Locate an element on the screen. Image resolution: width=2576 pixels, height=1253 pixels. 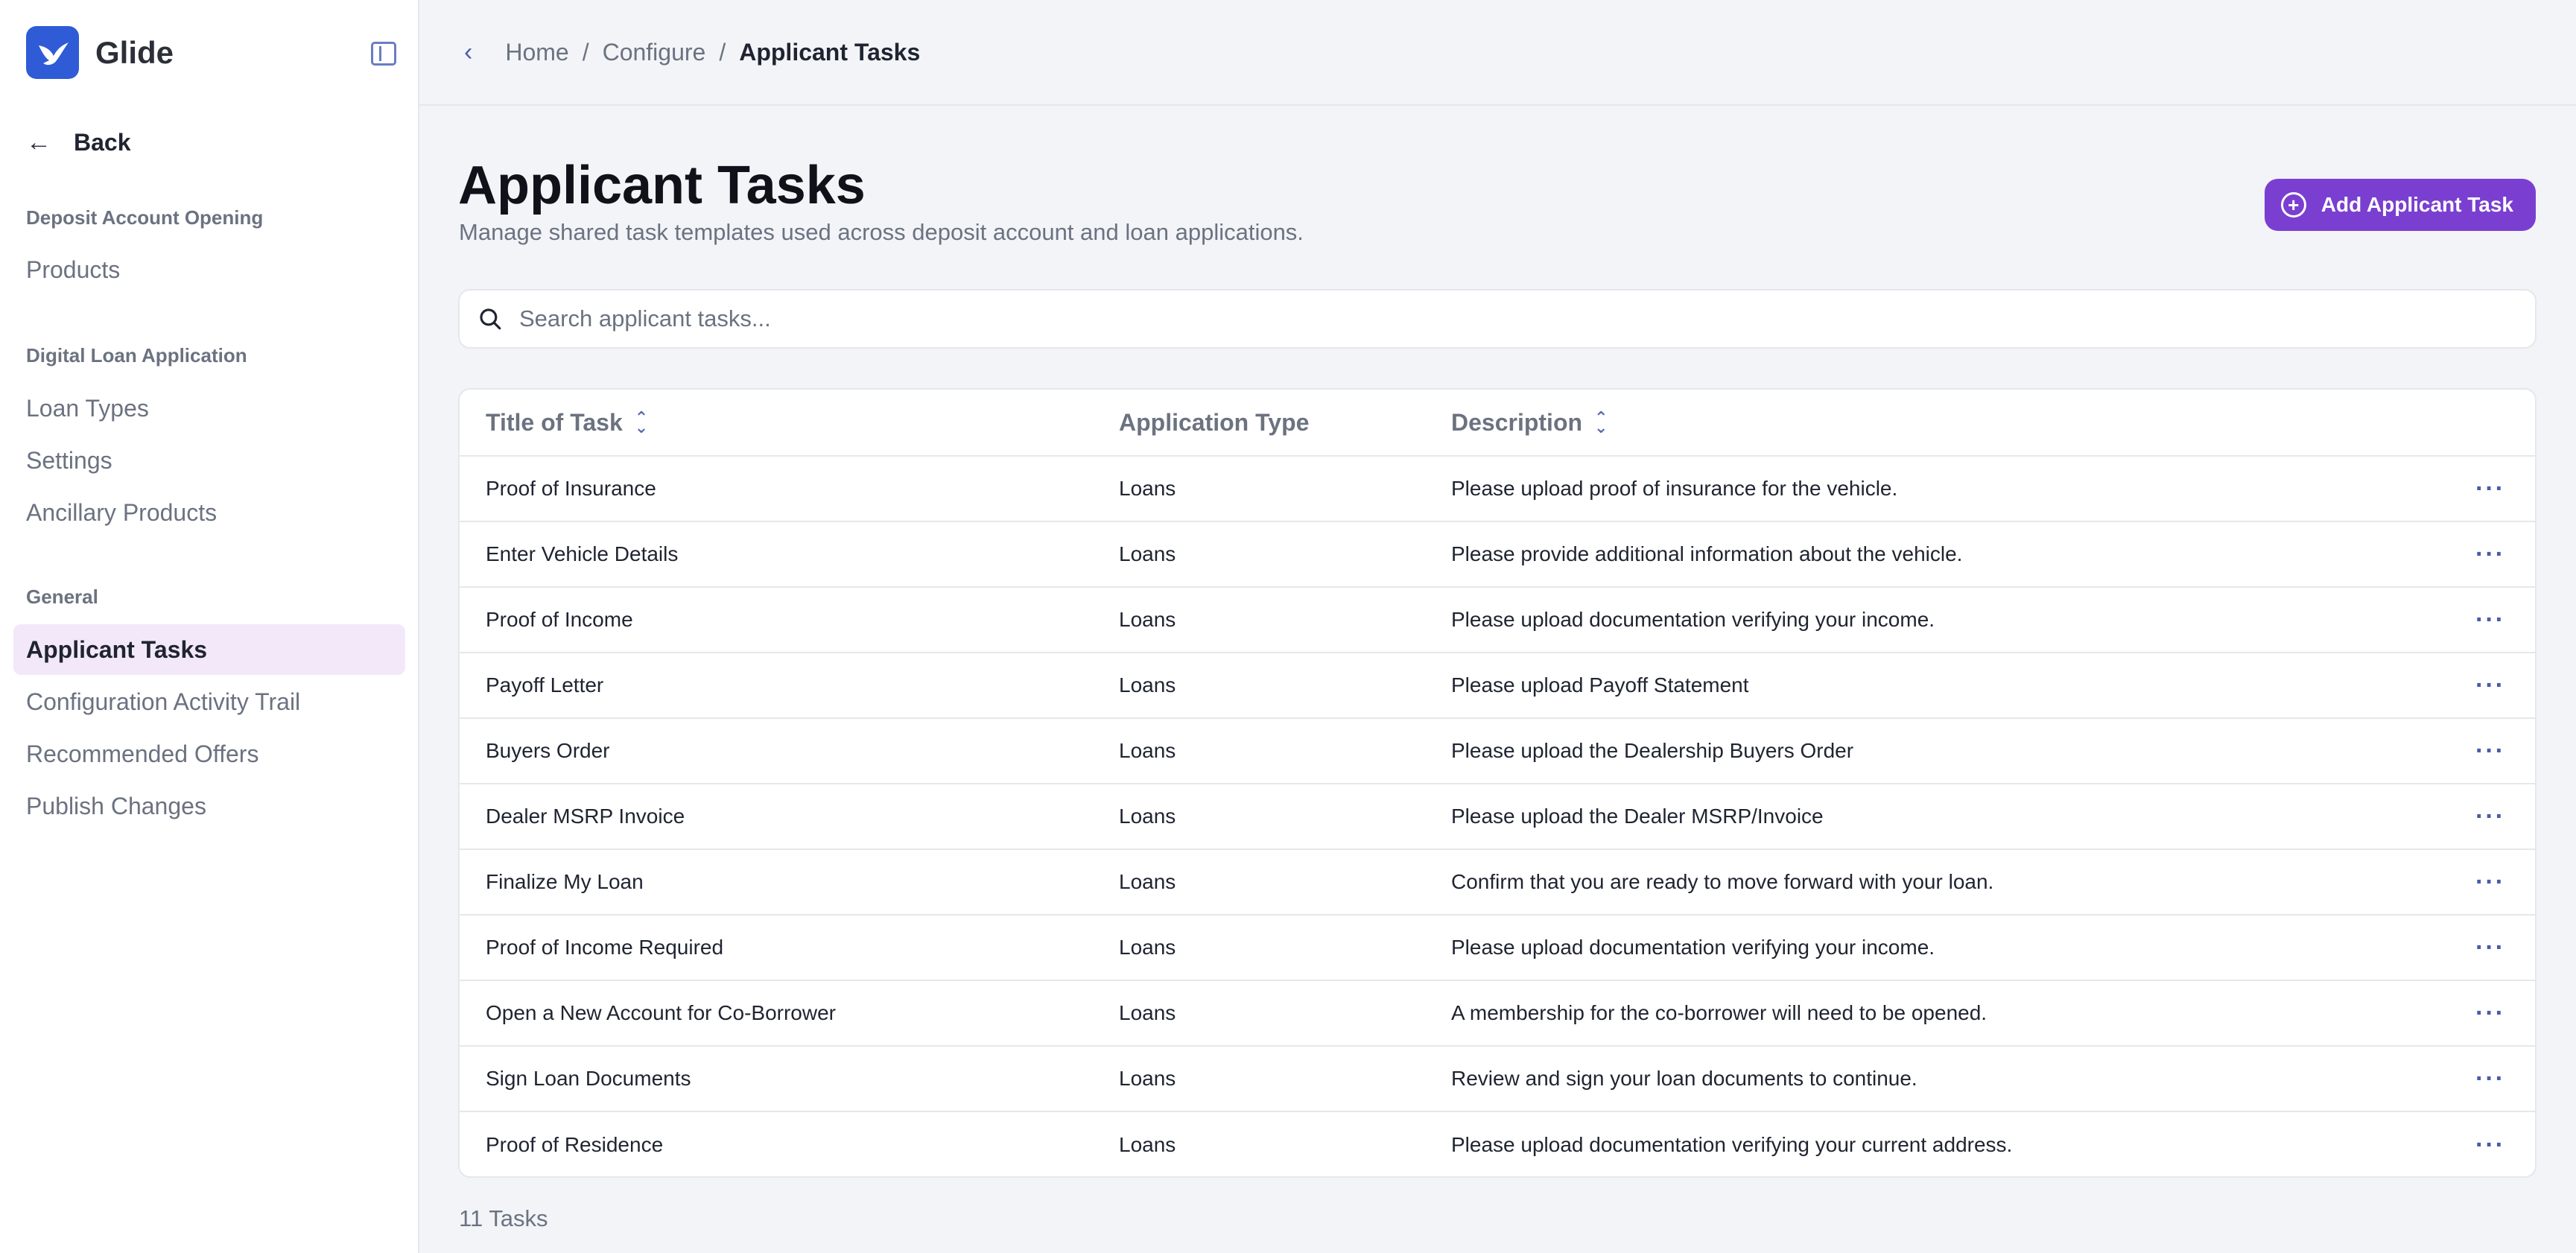
task-title: Finalize My Loan is located at coordinates (565, 882).